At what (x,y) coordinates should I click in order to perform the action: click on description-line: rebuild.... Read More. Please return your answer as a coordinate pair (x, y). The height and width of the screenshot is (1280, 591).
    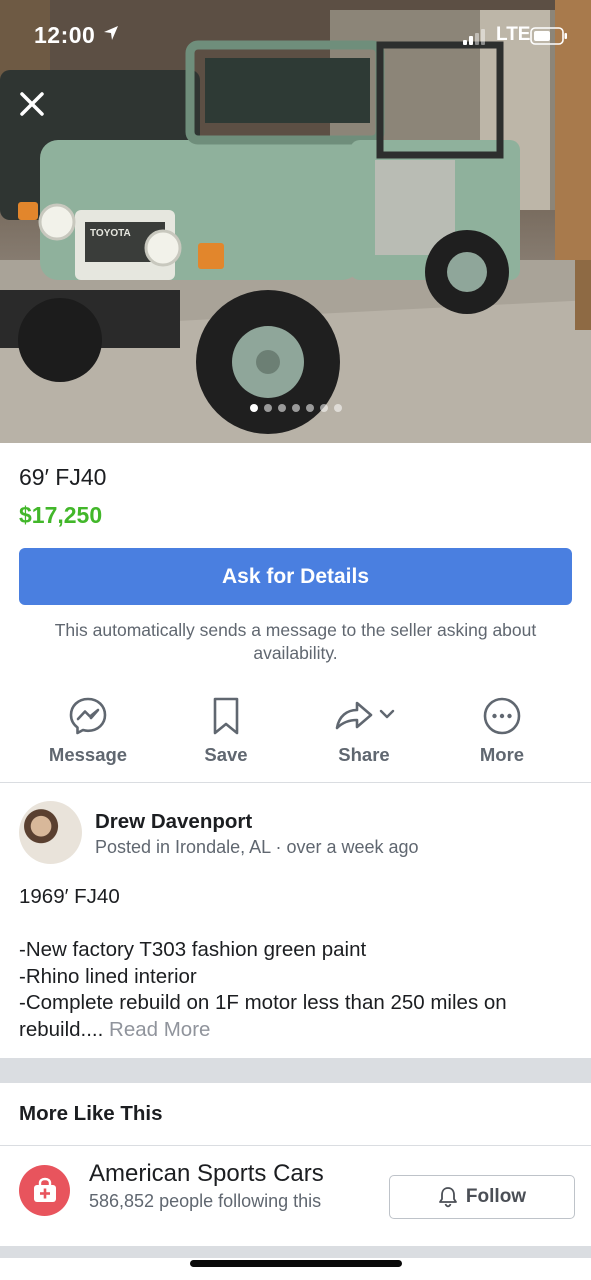
    Looking at the image, I should click on (296, 1030).